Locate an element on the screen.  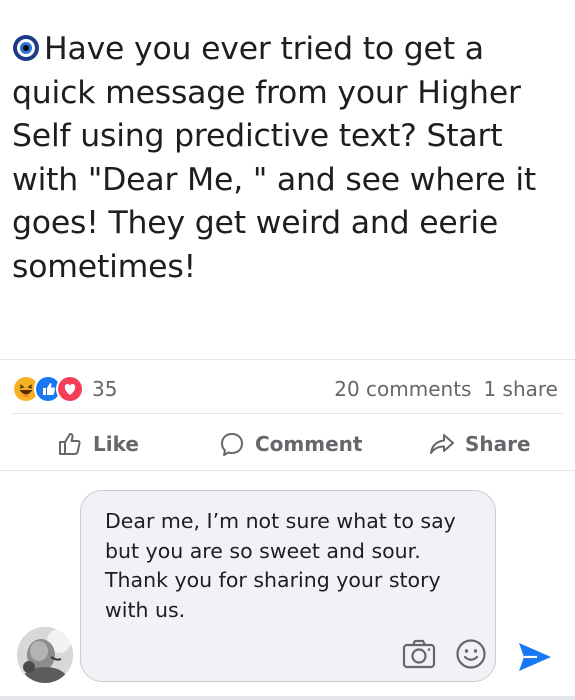
engagement-meta: 20 comments 1 share is located at coordinates (446, 389).